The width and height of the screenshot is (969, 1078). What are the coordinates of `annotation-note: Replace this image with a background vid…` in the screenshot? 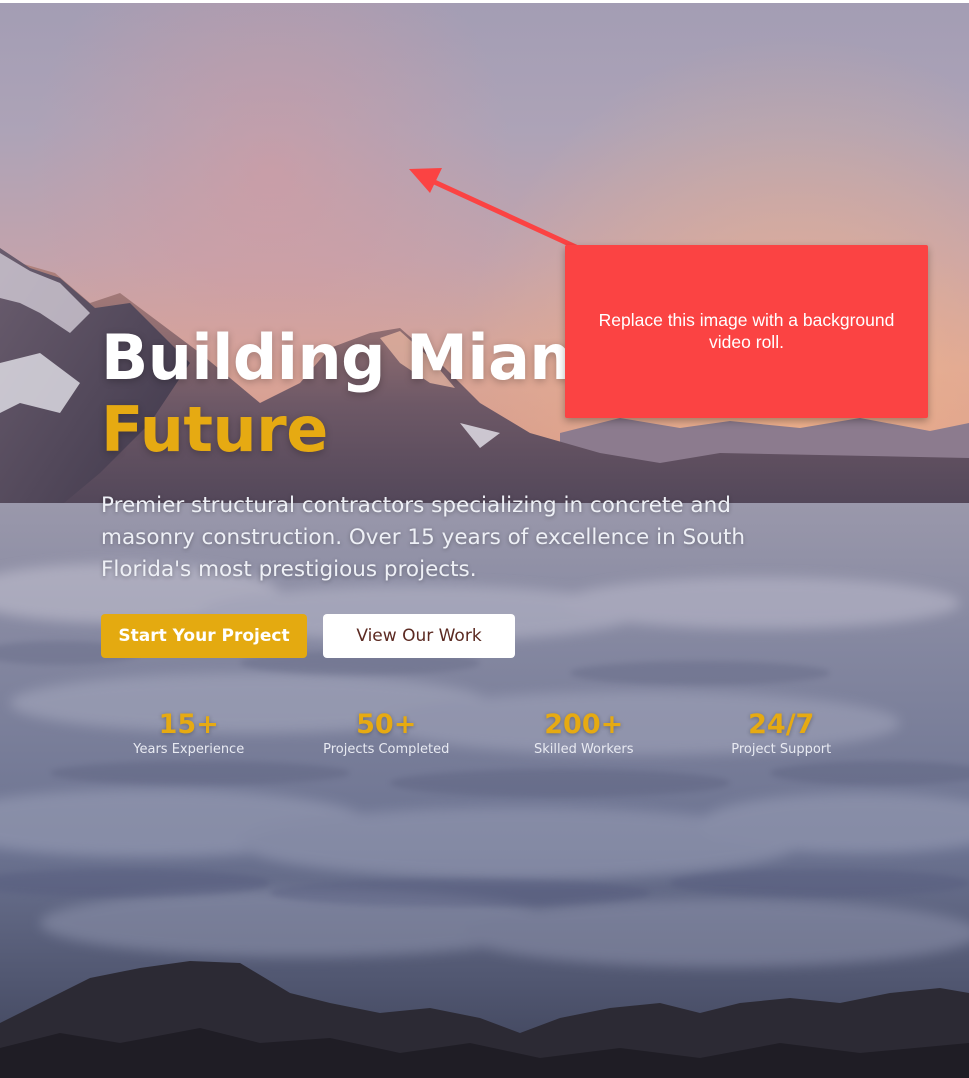 It's located at (746, 331).